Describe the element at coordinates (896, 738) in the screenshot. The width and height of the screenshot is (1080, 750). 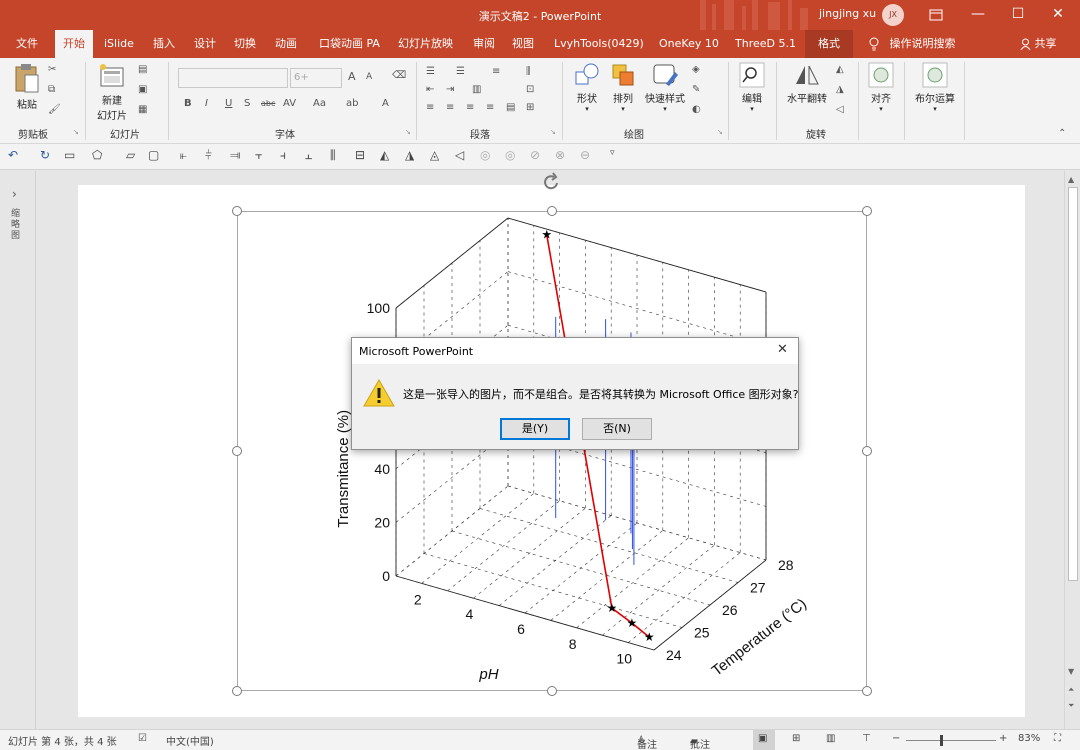
I see `zoom-out-icon: −` at that location.